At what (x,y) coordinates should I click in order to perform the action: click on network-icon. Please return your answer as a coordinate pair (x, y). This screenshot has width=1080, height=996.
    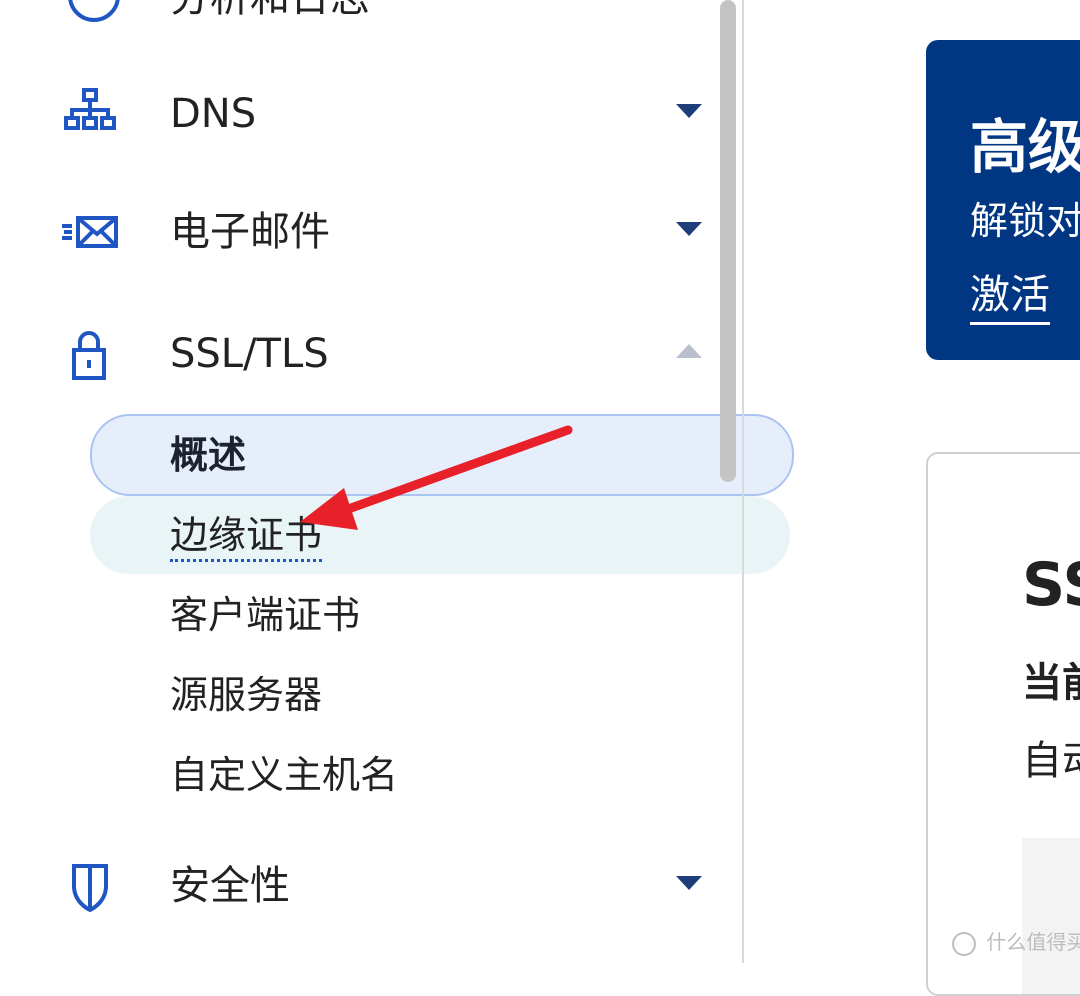
    Looking at the image, I should click on (90, 114).